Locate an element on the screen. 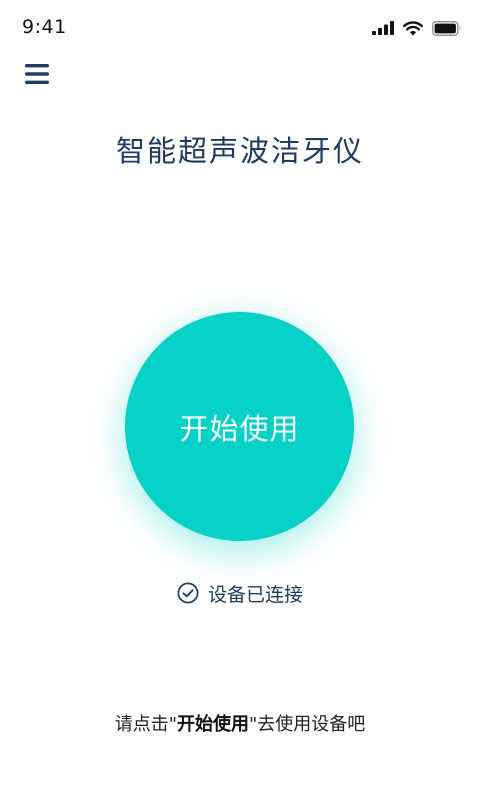  menu-button is located at coordinates (38, 74).